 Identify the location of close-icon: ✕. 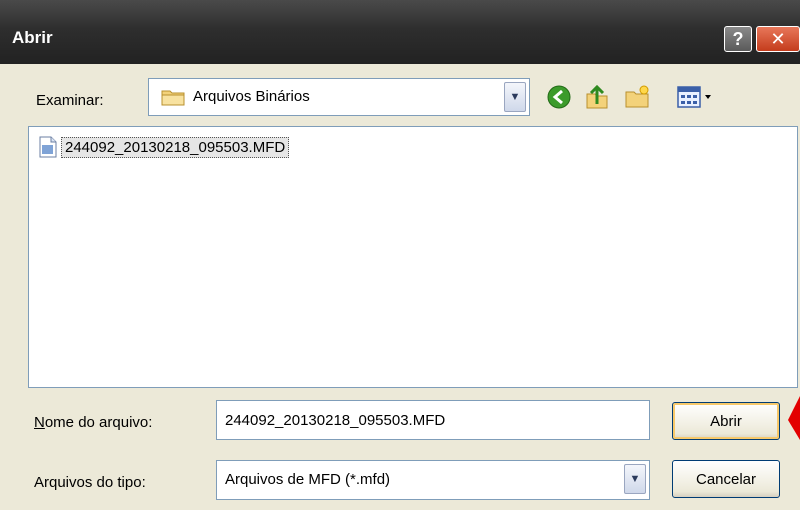
(778, 38).